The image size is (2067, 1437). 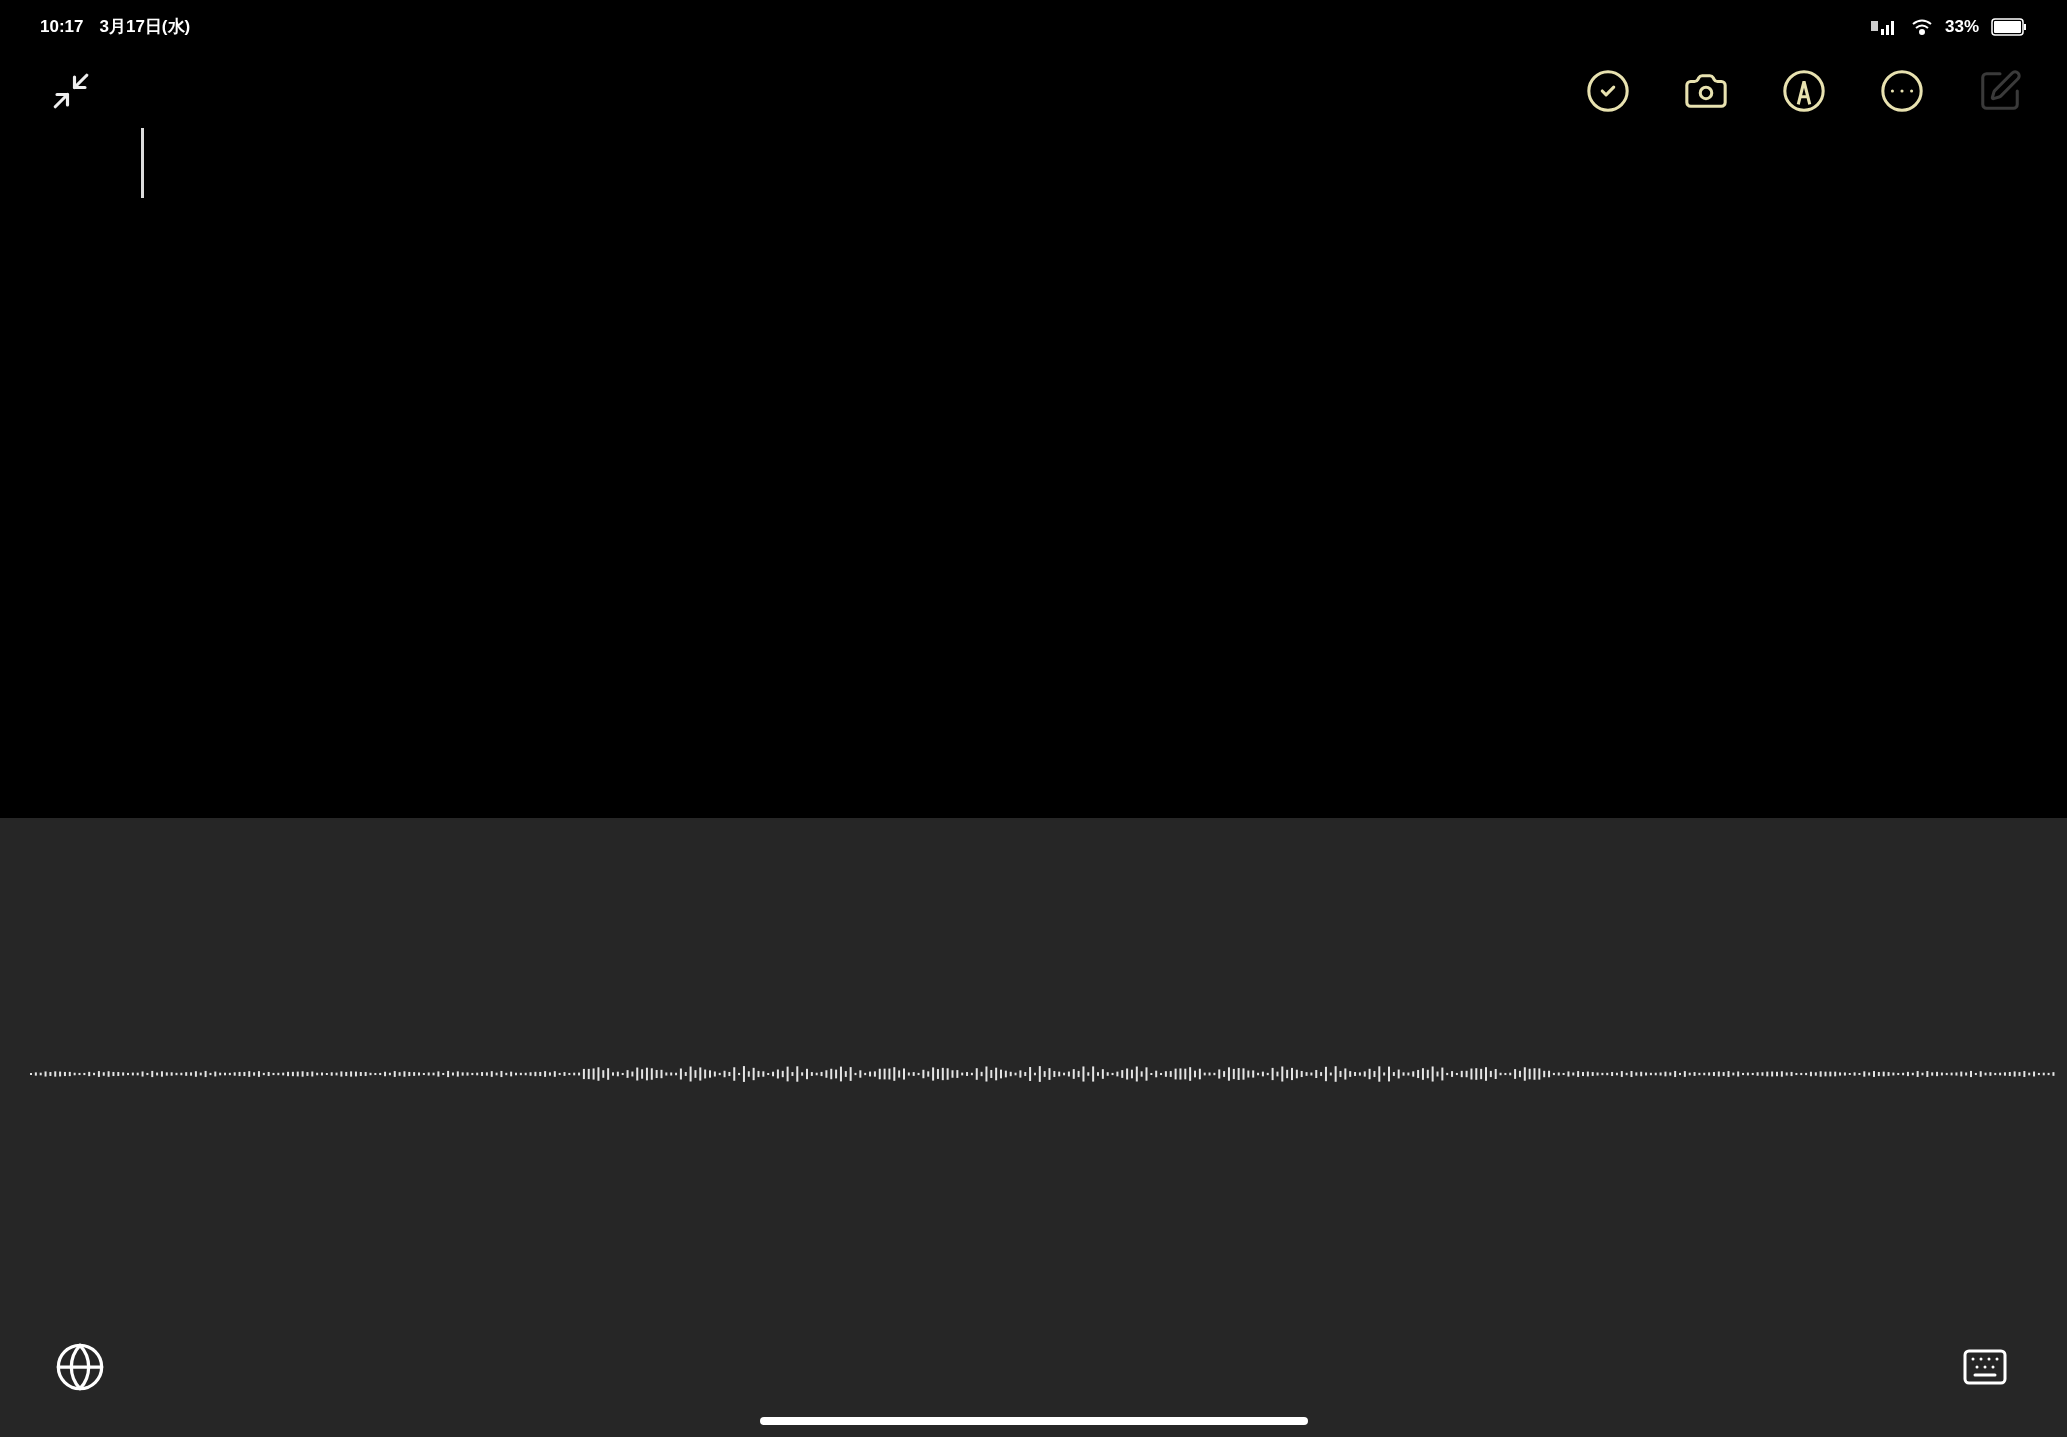 I want to click on pen-tip-circle-icon, so click(x=1804, y=91).